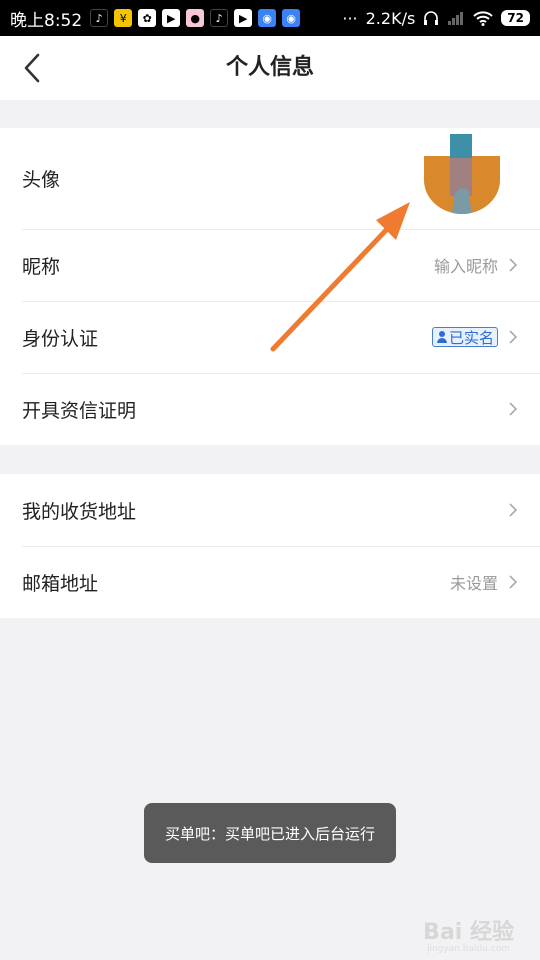 The height and width of the screenshot is (960, 540). Describe the element at coordinates (465, 266) in the screenshot. I see `nickname-placeholder: 输入昵称` at that location.